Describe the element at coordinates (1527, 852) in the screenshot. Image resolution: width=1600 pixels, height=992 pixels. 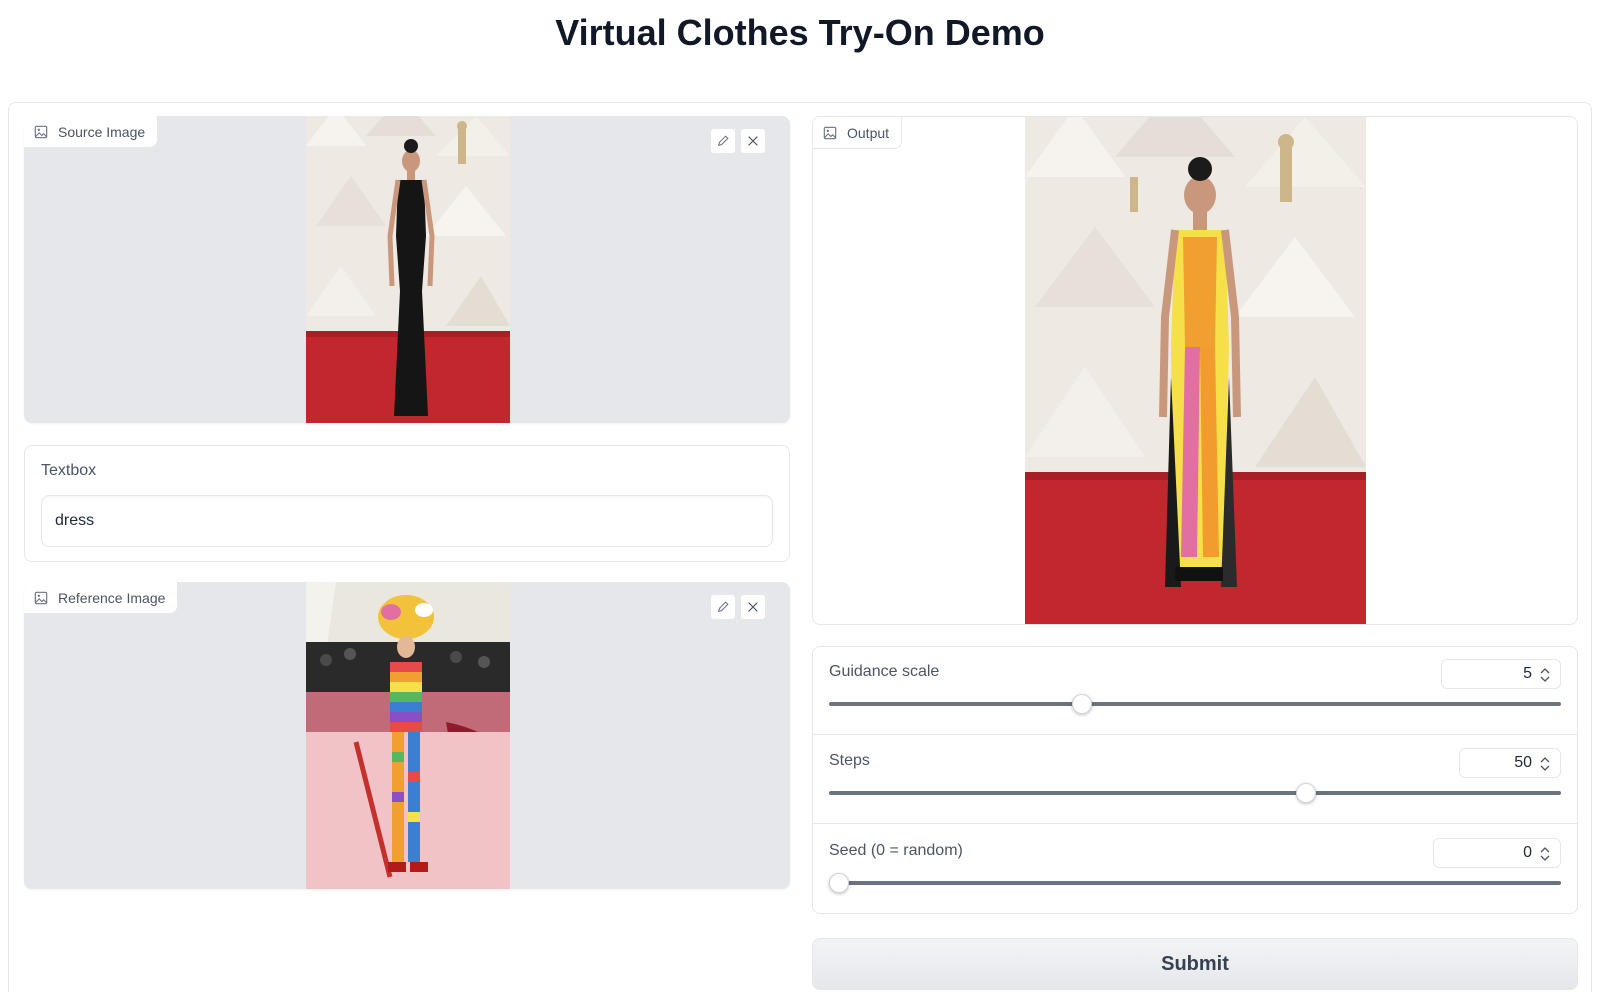
I see `seed-value: 0` at that location.